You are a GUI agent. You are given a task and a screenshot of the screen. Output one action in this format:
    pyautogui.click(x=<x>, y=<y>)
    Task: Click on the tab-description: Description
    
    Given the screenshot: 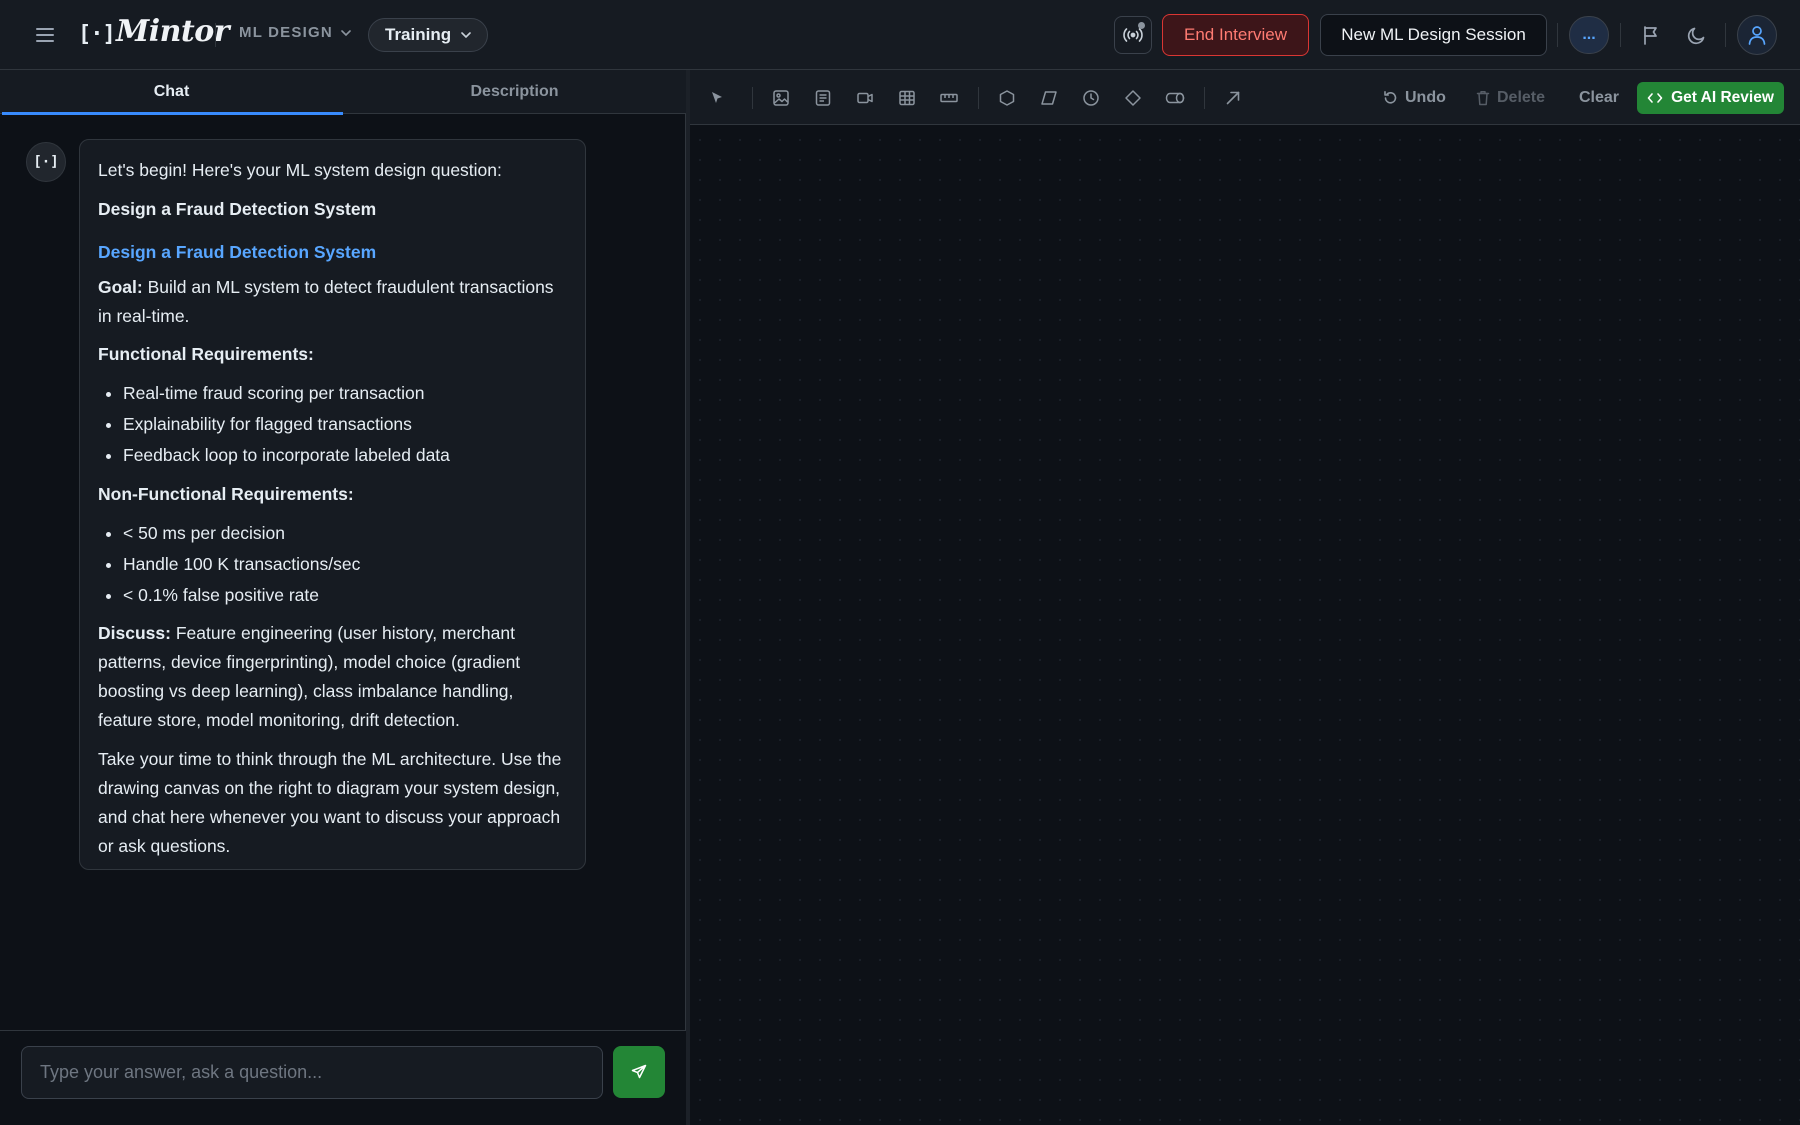 What is the action you would take?
    pyautogui.click(x=514, y=92)
    